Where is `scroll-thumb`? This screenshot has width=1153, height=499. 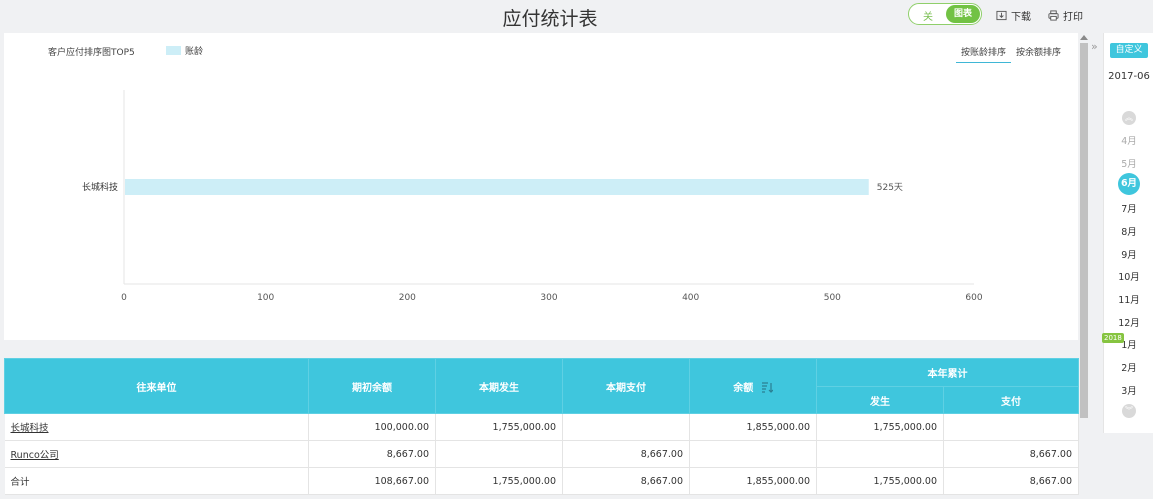
scroll-thumb is located at coordinates (1084, 230).